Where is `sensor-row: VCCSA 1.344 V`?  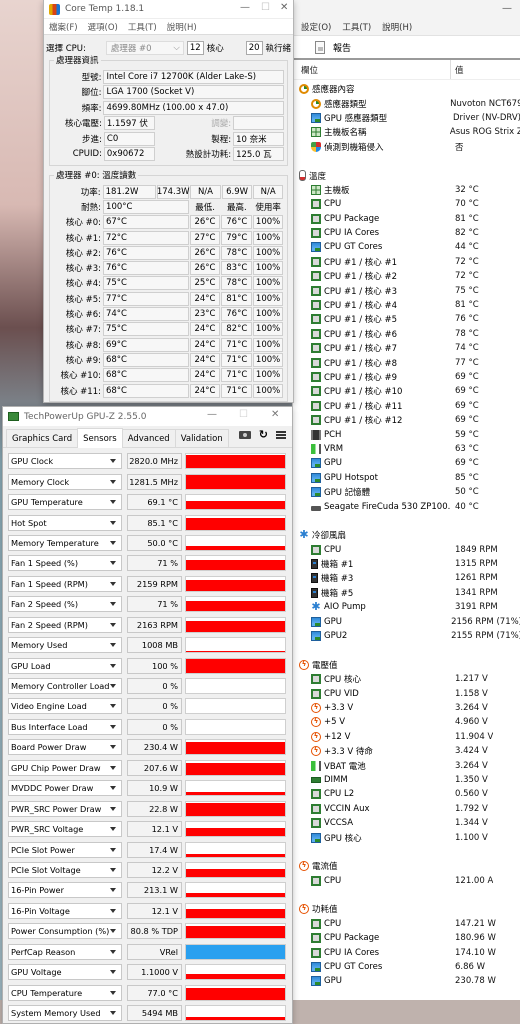 sensor-row: VCCSA 1.344 V is located at coordinates (406, 823).